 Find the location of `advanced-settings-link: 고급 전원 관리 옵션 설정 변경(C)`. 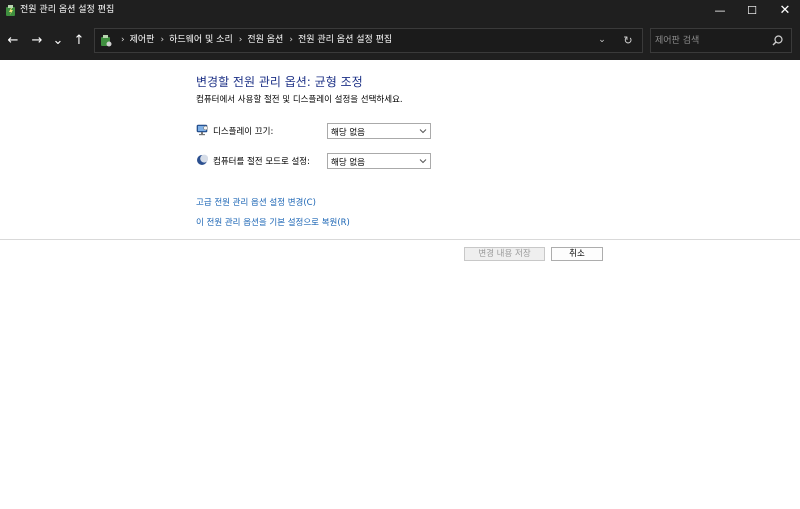

advanced-settings-link: 고급 전원 관리 옵션 설정 변경(C) is located at coordinates (256, 202).